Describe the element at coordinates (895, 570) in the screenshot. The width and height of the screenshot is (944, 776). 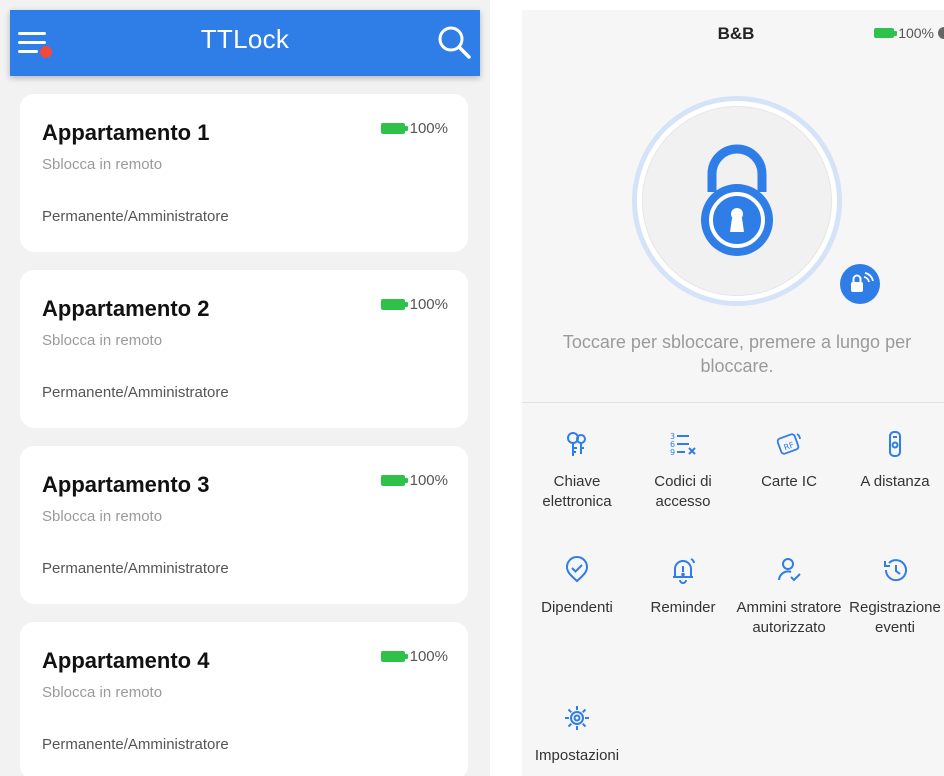
I see `history-icon` at that location.